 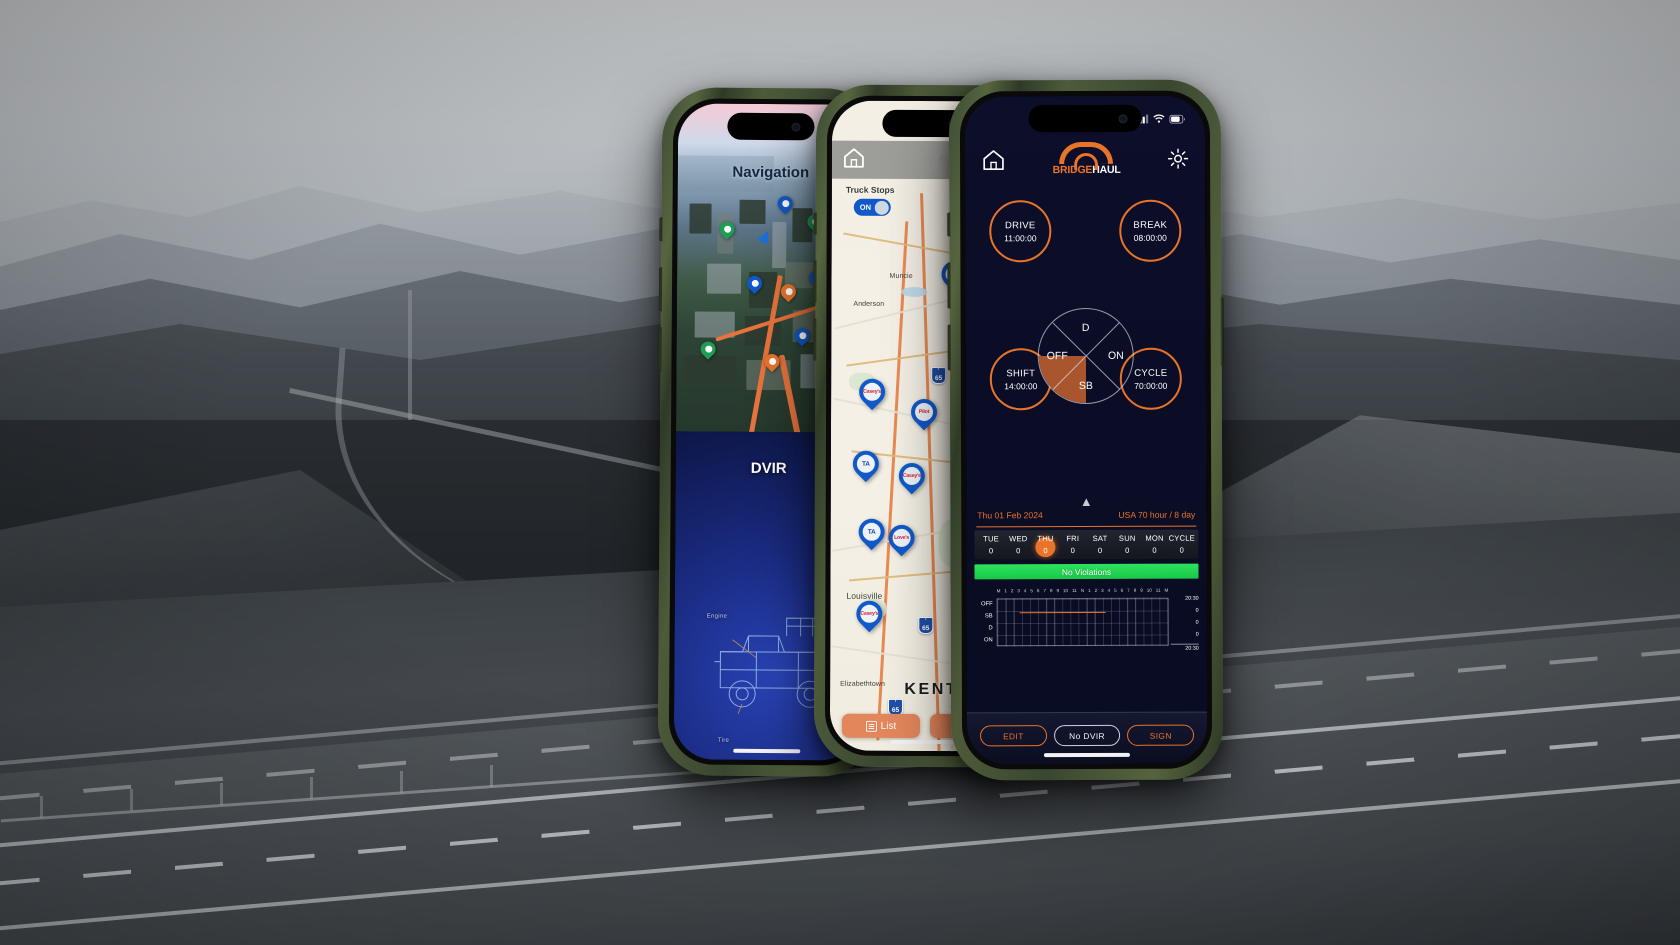 What do you see at coordinates (1058, 591) in the screenshot?
I see `hour-tick: 9` at bounding box center [1058, 591].